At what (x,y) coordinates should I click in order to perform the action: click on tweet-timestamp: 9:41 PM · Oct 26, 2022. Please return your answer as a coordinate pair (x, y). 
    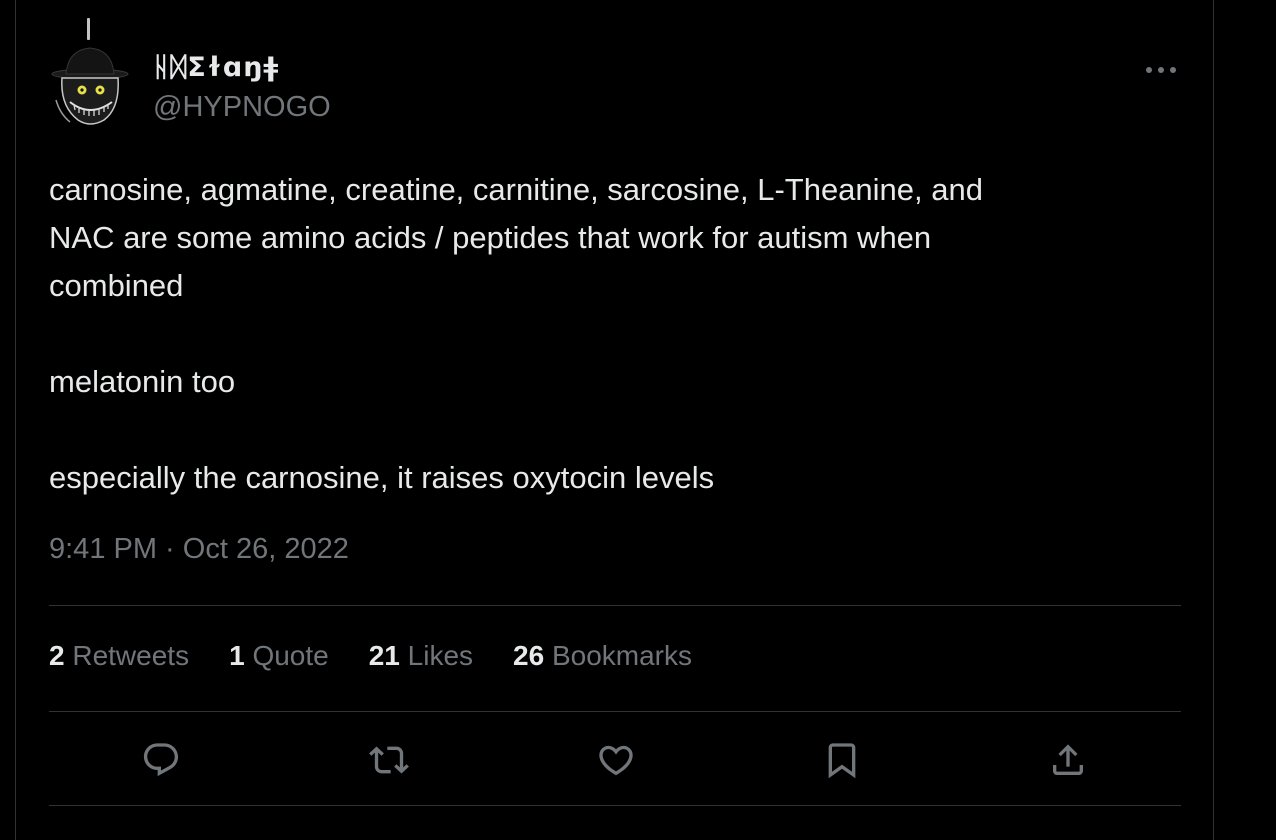
    Looking at the image, I should click on (199, 549).